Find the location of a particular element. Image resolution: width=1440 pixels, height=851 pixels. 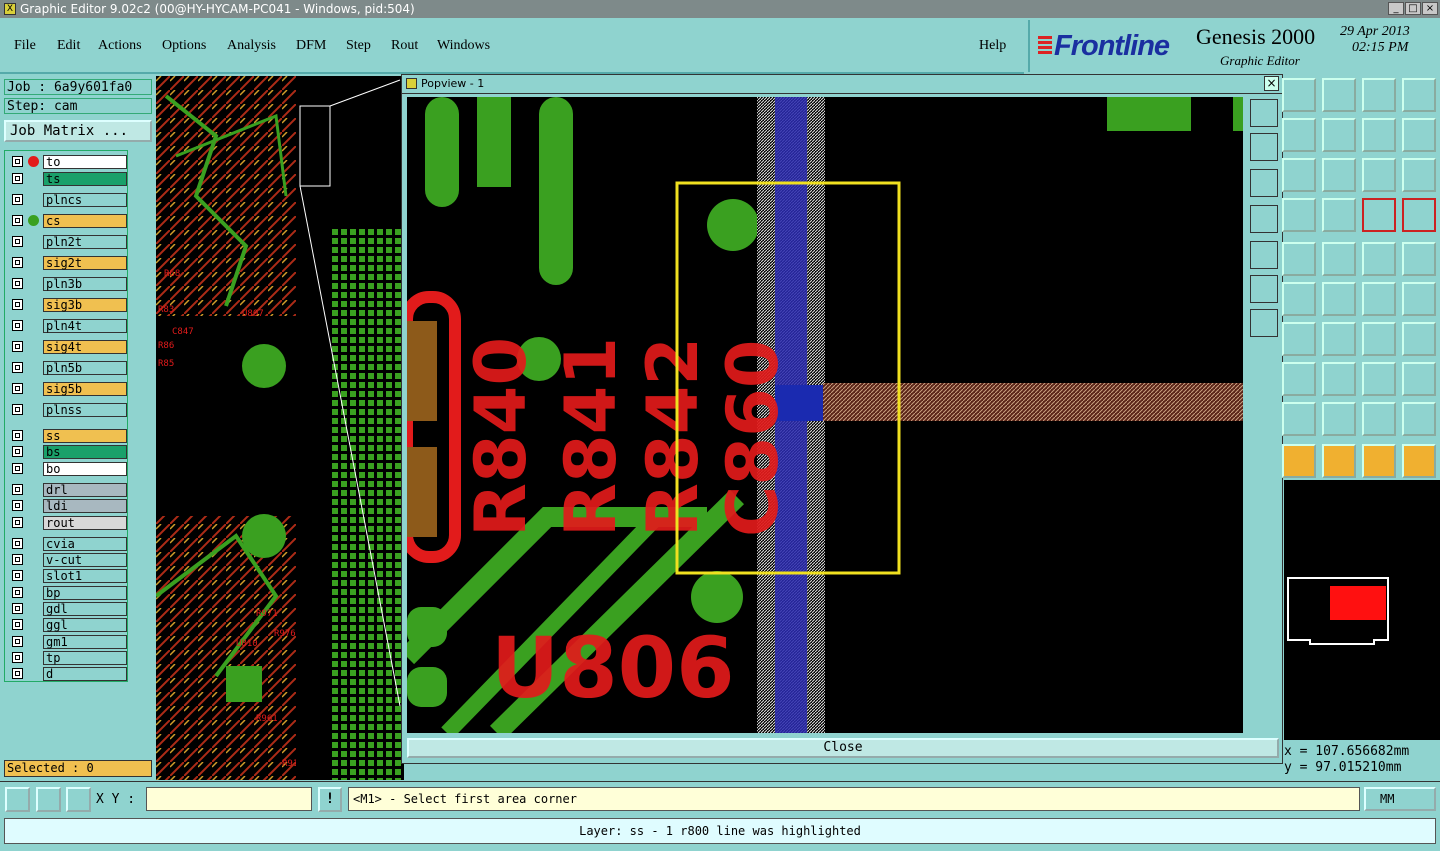

layer-row-tp: tp is located at coordinates (67, 657).